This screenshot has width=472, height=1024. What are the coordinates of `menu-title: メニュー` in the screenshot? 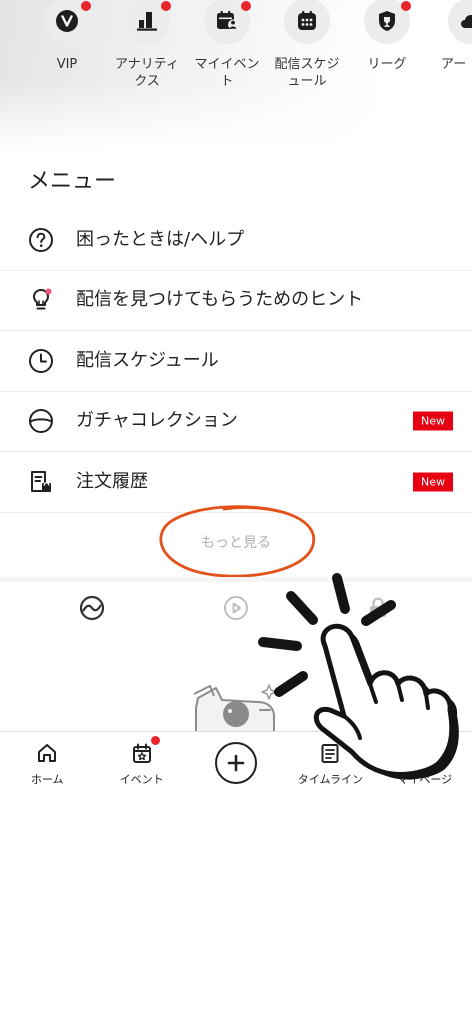 It's located at (72, 181).